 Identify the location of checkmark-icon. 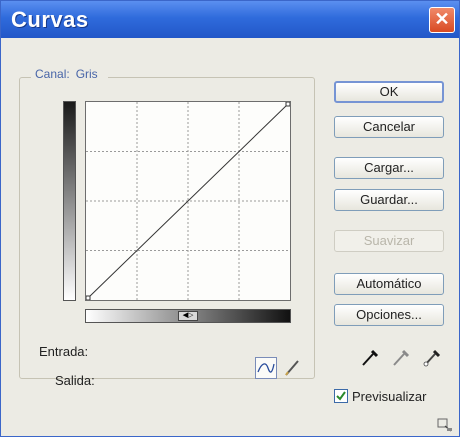
(341, 396).